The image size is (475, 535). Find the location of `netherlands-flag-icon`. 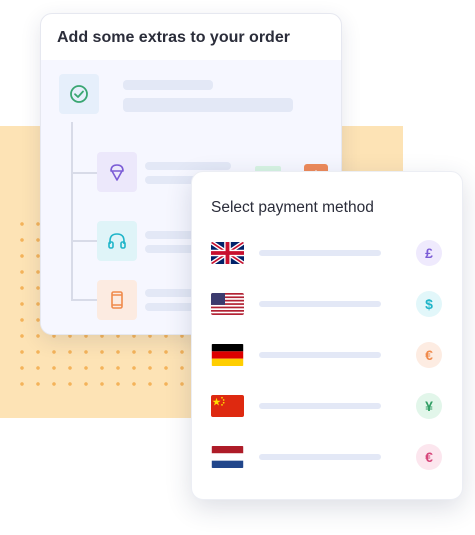

netherlands-flag-icon is located at coordinates (227, 457).